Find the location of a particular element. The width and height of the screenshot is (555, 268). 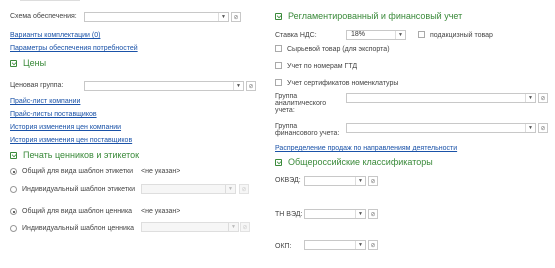

vat-label: Ставка НДС: is located at coordinates (296, 35).